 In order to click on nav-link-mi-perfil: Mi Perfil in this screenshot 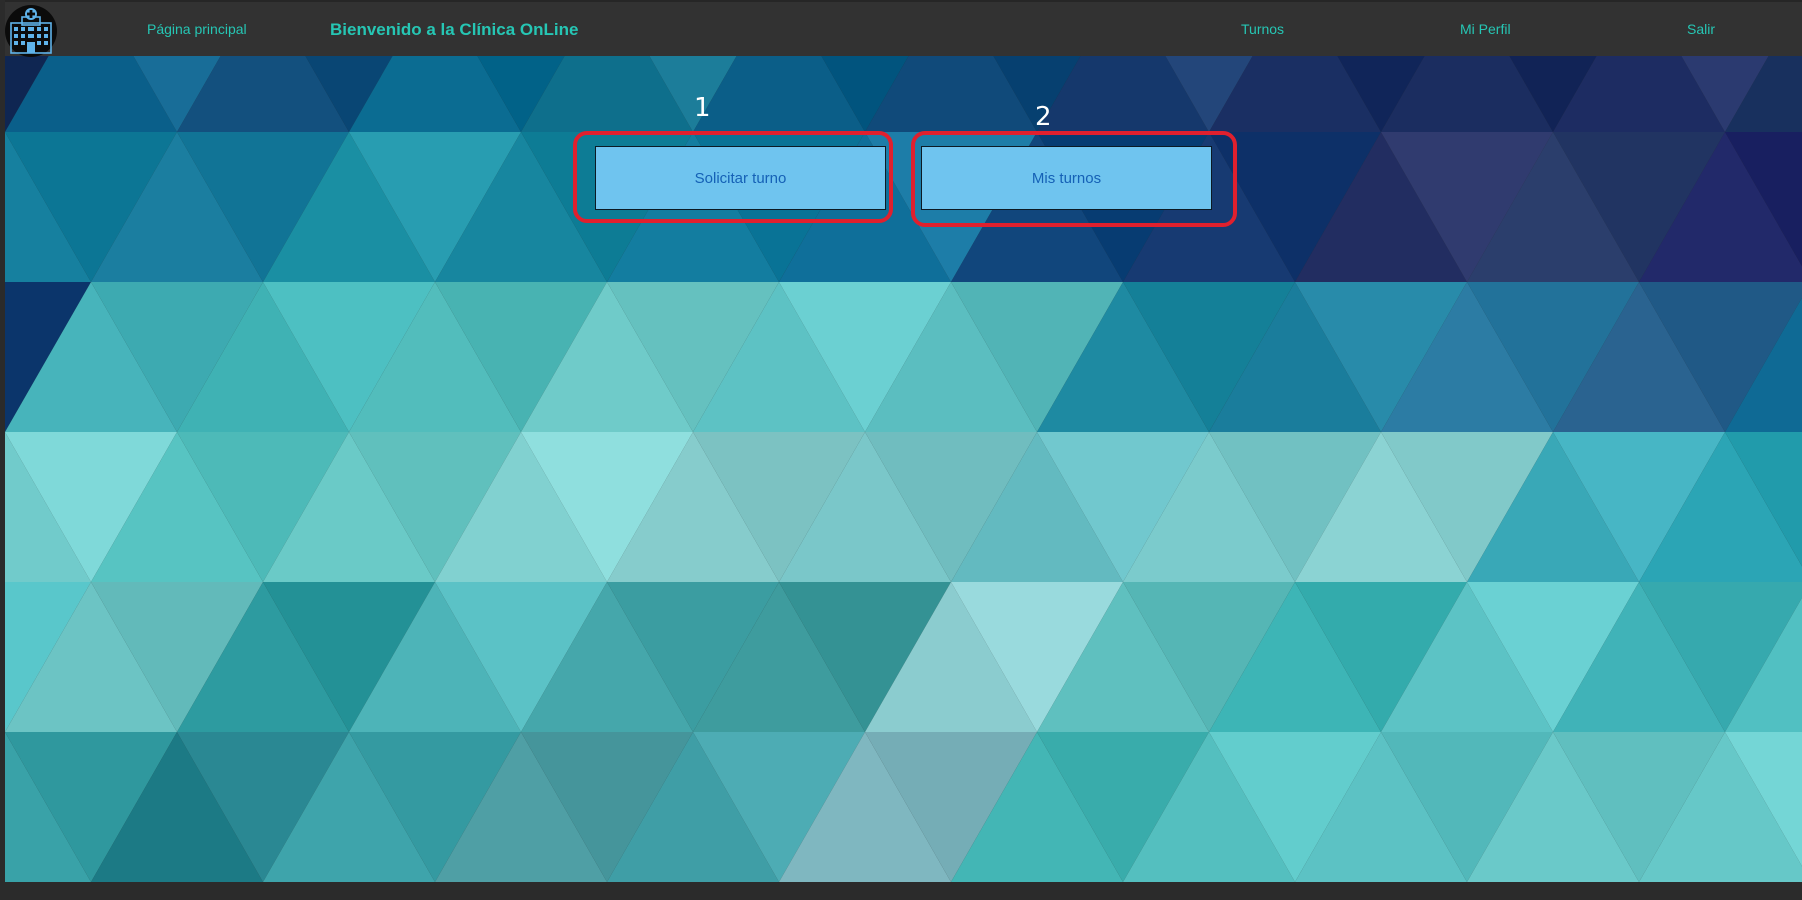, I will do `click(1485, 29)`.